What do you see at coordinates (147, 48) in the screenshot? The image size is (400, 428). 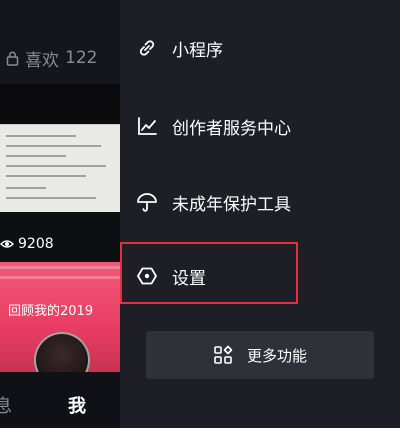 I see `mini-program-icon` at bounding box center [147, 48].